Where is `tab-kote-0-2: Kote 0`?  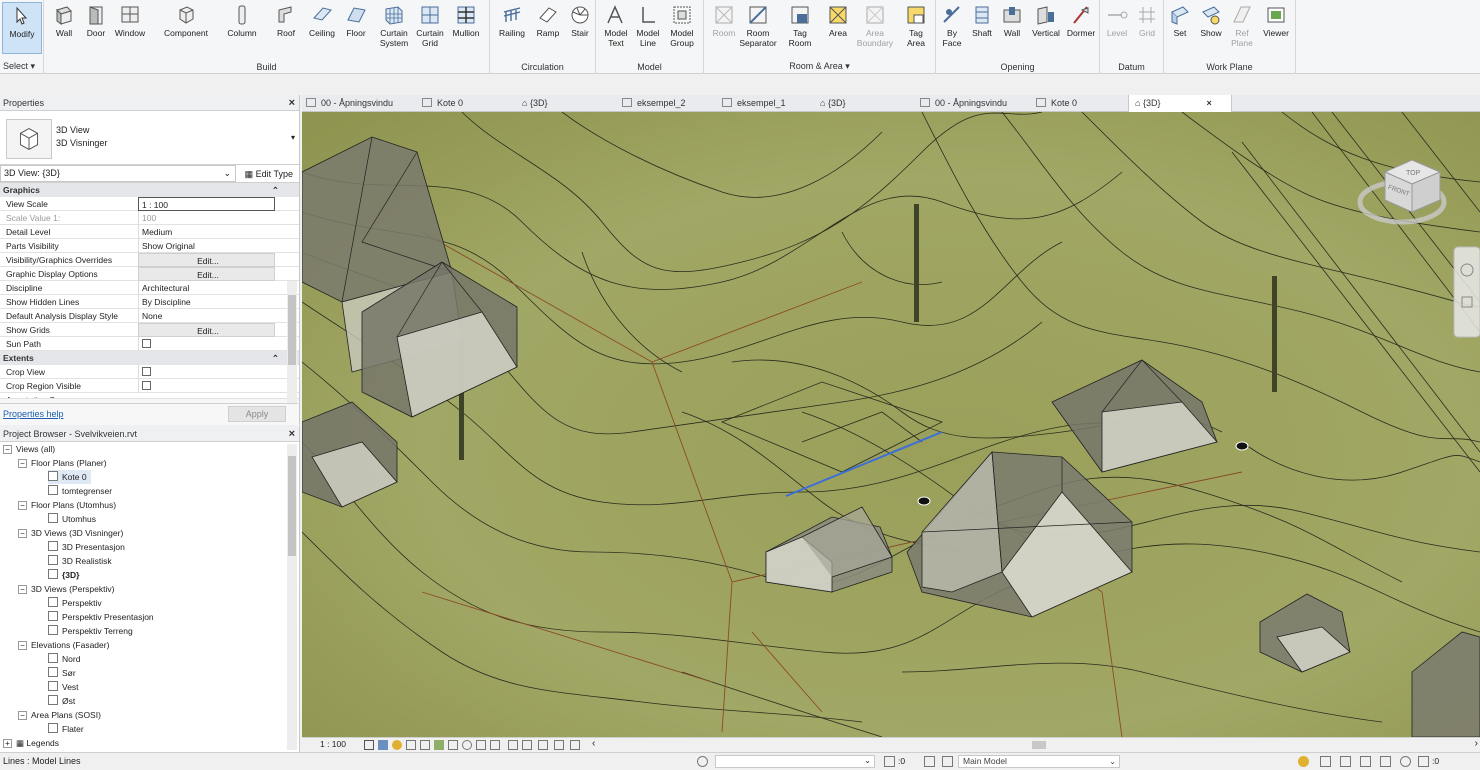
tab-kote-0-2: Kote 0 is located at coordinates (1056, 103).